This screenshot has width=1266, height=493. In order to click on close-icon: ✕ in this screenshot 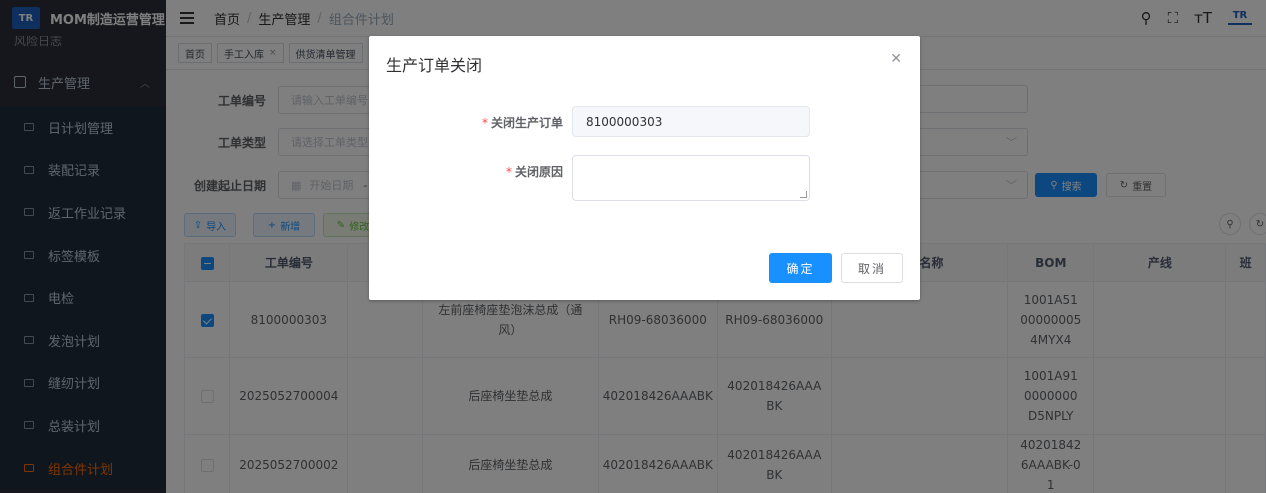, I will do `click(896, 59)`.